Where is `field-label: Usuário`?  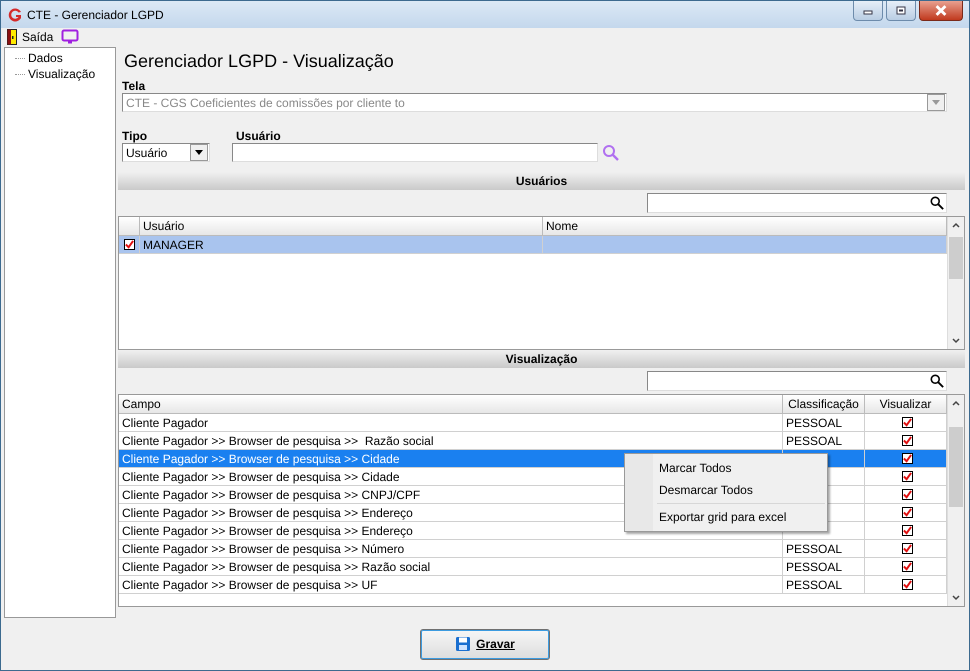 field-label: Usuário is located at coordinates (259, 136).